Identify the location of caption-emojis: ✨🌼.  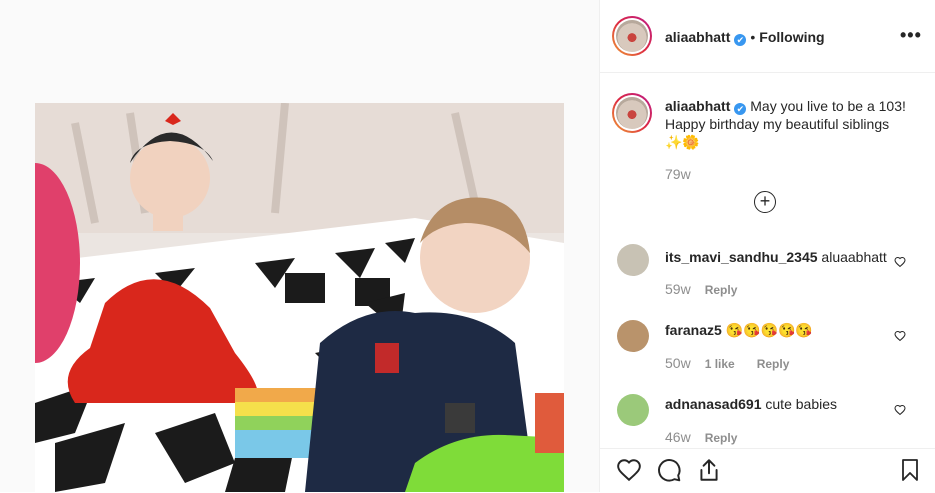
(682, 142).